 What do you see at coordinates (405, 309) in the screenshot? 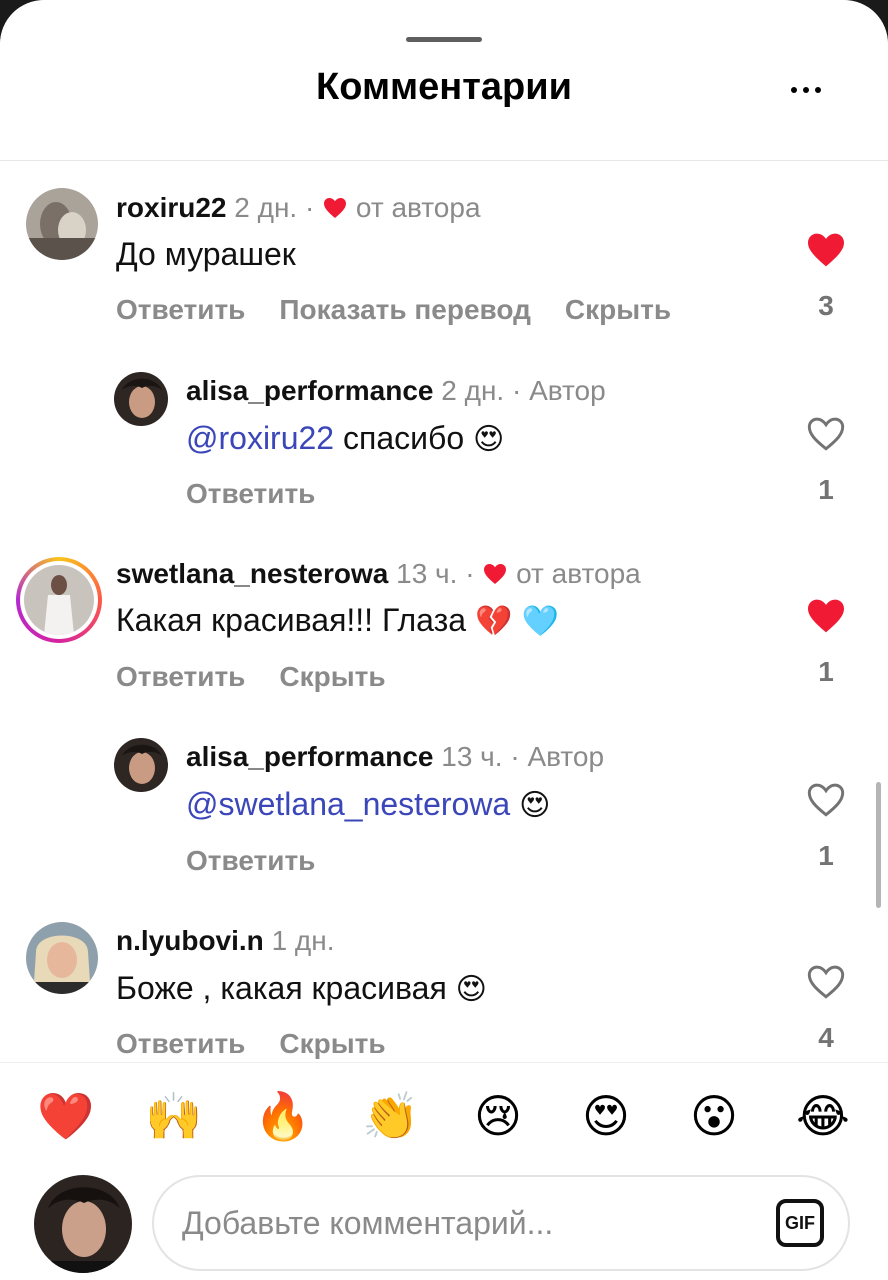
I see `show-translation-button: Показать перевод` at bounding box center [405, 309].